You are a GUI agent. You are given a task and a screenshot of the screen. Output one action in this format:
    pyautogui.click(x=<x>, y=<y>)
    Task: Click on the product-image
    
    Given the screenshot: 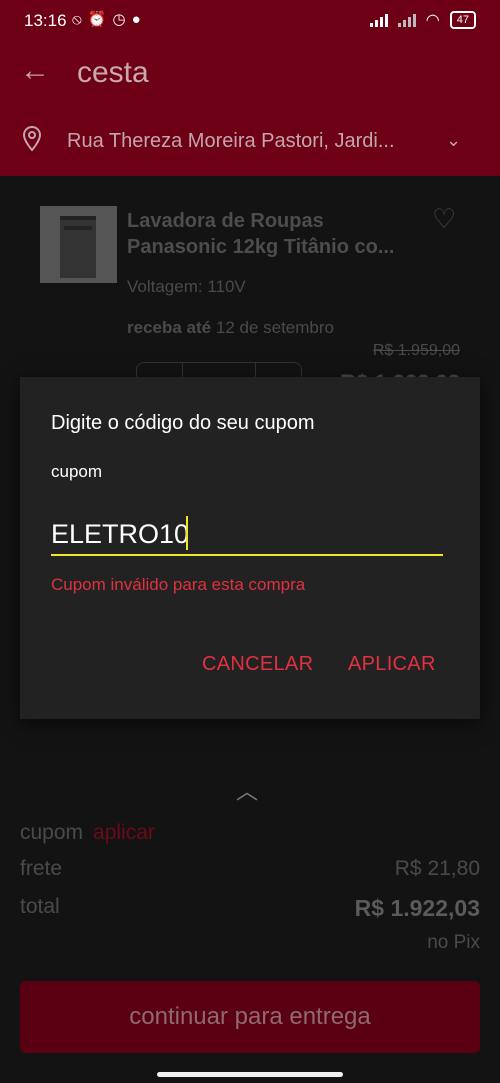 What is the action you would take?
    pyautogui.click(x=78, y=244)
    